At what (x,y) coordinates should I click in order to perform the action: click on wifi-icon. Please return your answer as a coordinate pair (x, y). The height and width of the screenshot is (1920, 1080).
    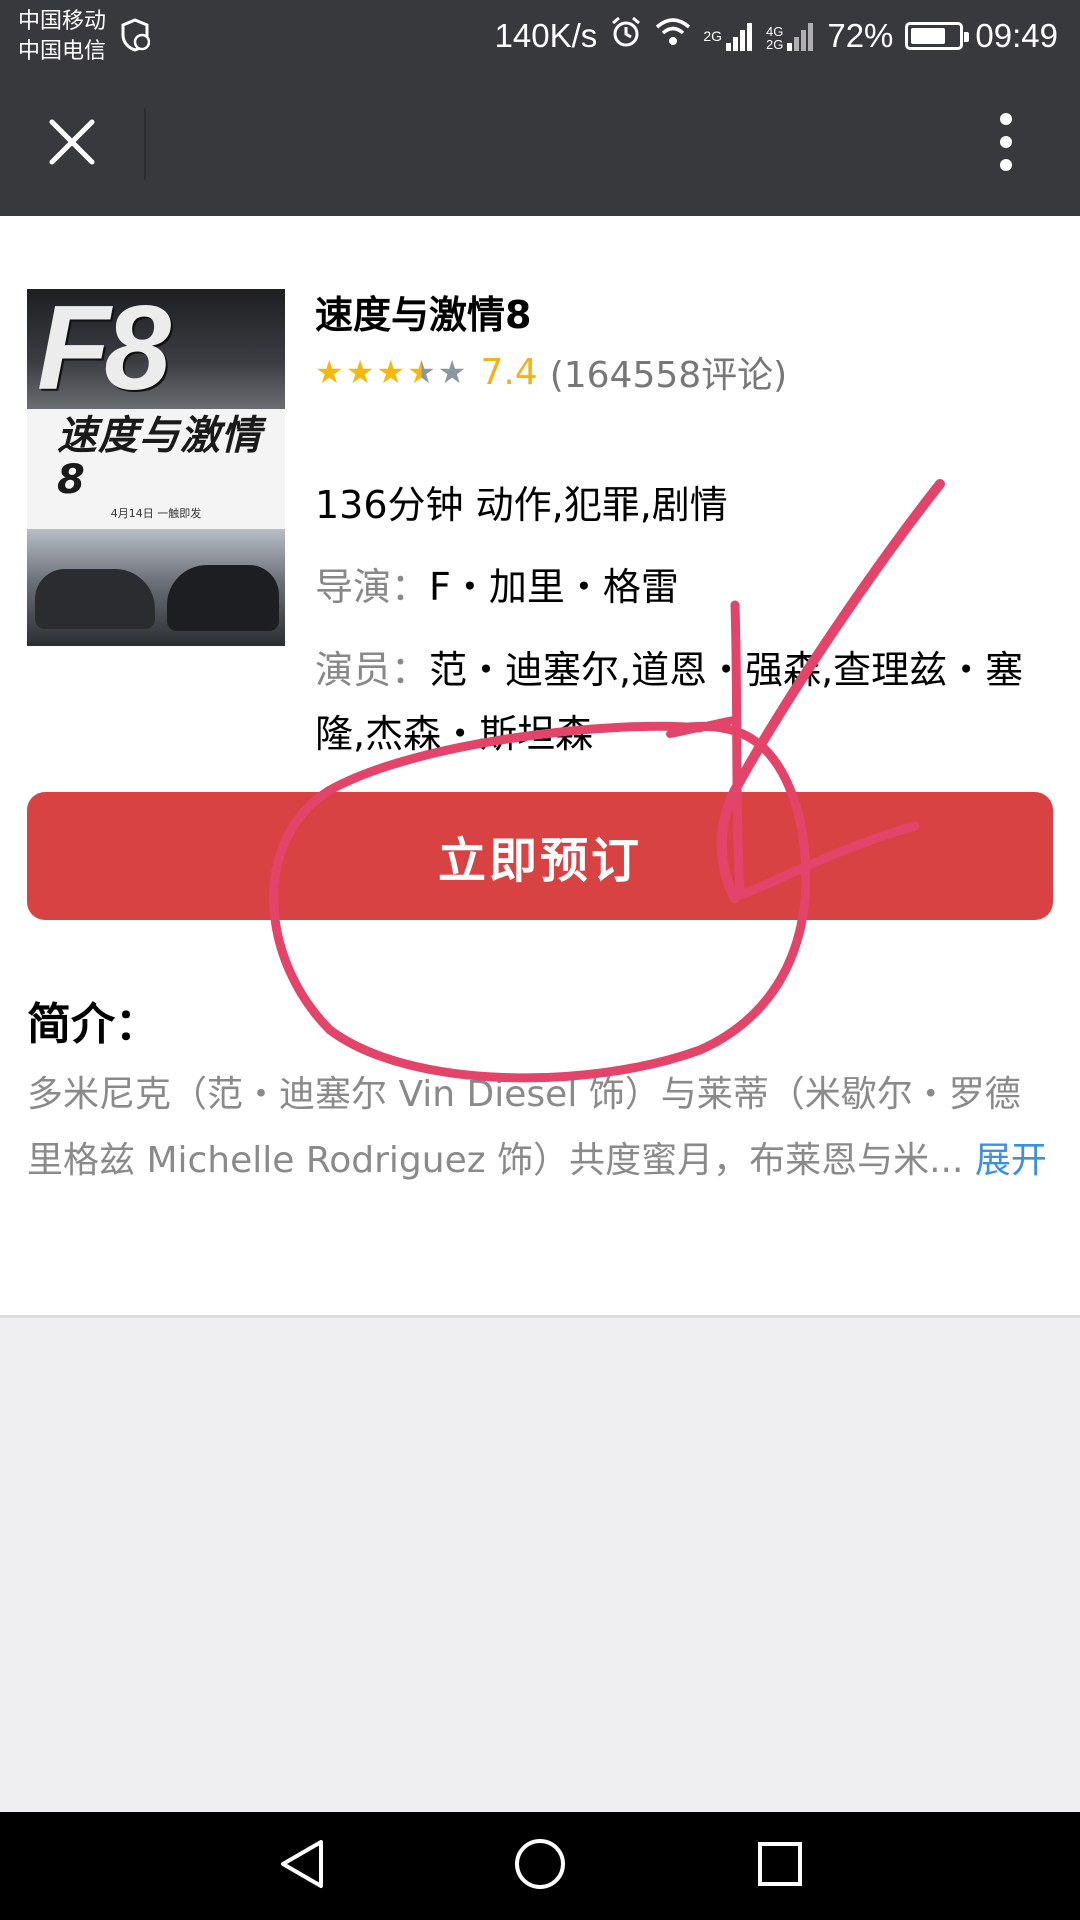
    Looking at the image, I should click on (673, 36).